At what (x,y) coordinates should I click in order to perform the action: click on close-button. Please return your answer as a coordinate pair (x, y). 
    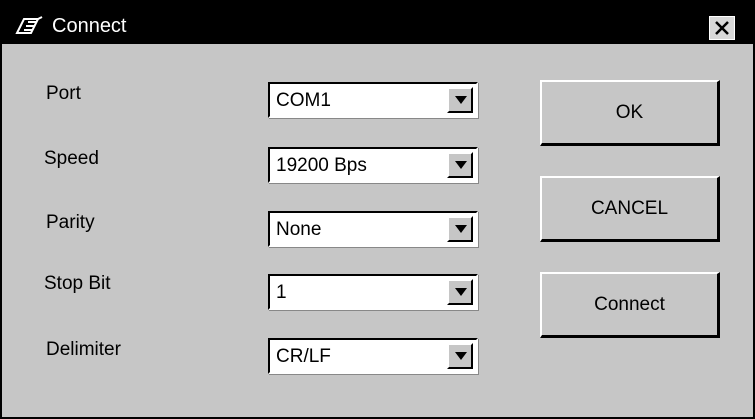
    Looking at the image, I should click on (722, 28).